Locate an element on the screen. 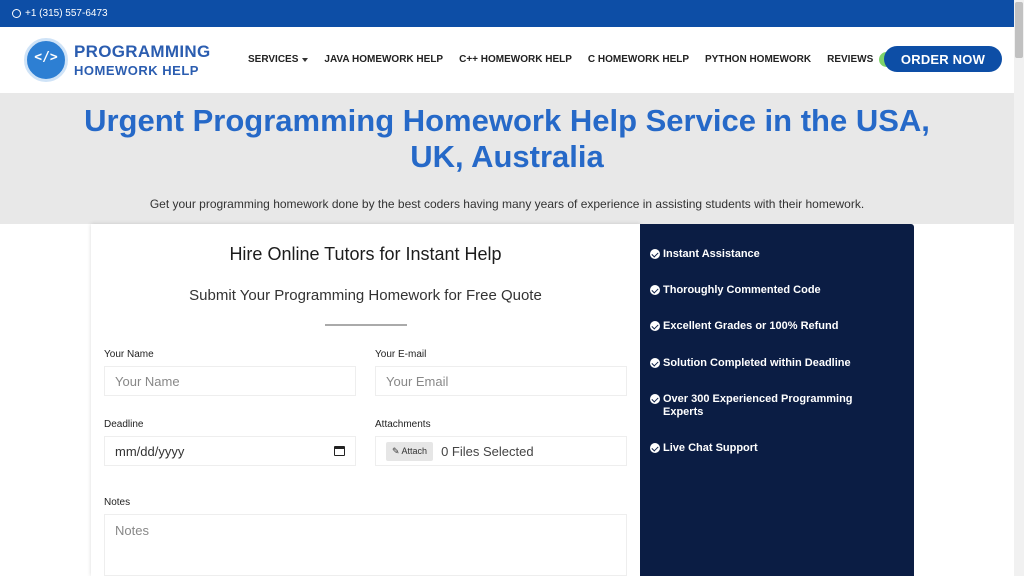  logo-line-1: PROGRAMMING is located at coordinates (142, 51).